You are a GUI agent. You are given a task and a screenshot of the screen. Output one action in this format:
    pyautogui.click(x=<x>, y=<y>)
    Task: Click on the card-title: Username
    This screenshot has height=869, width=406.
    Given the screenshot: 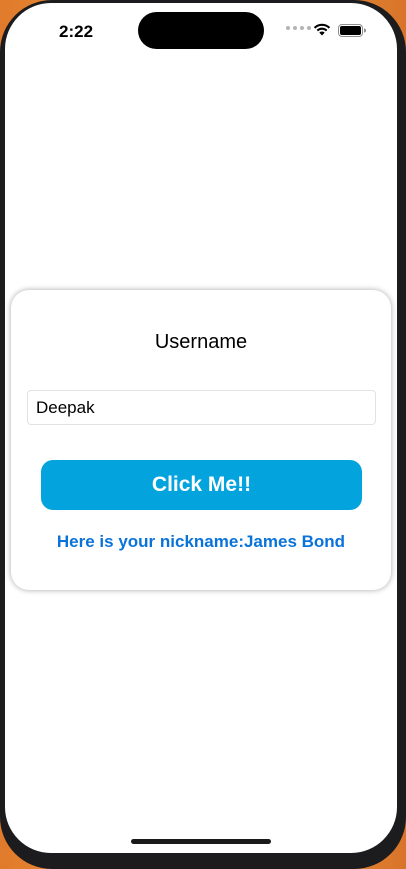 What is the action you would take?
    pyautogui.click(x=201, y=342)
    